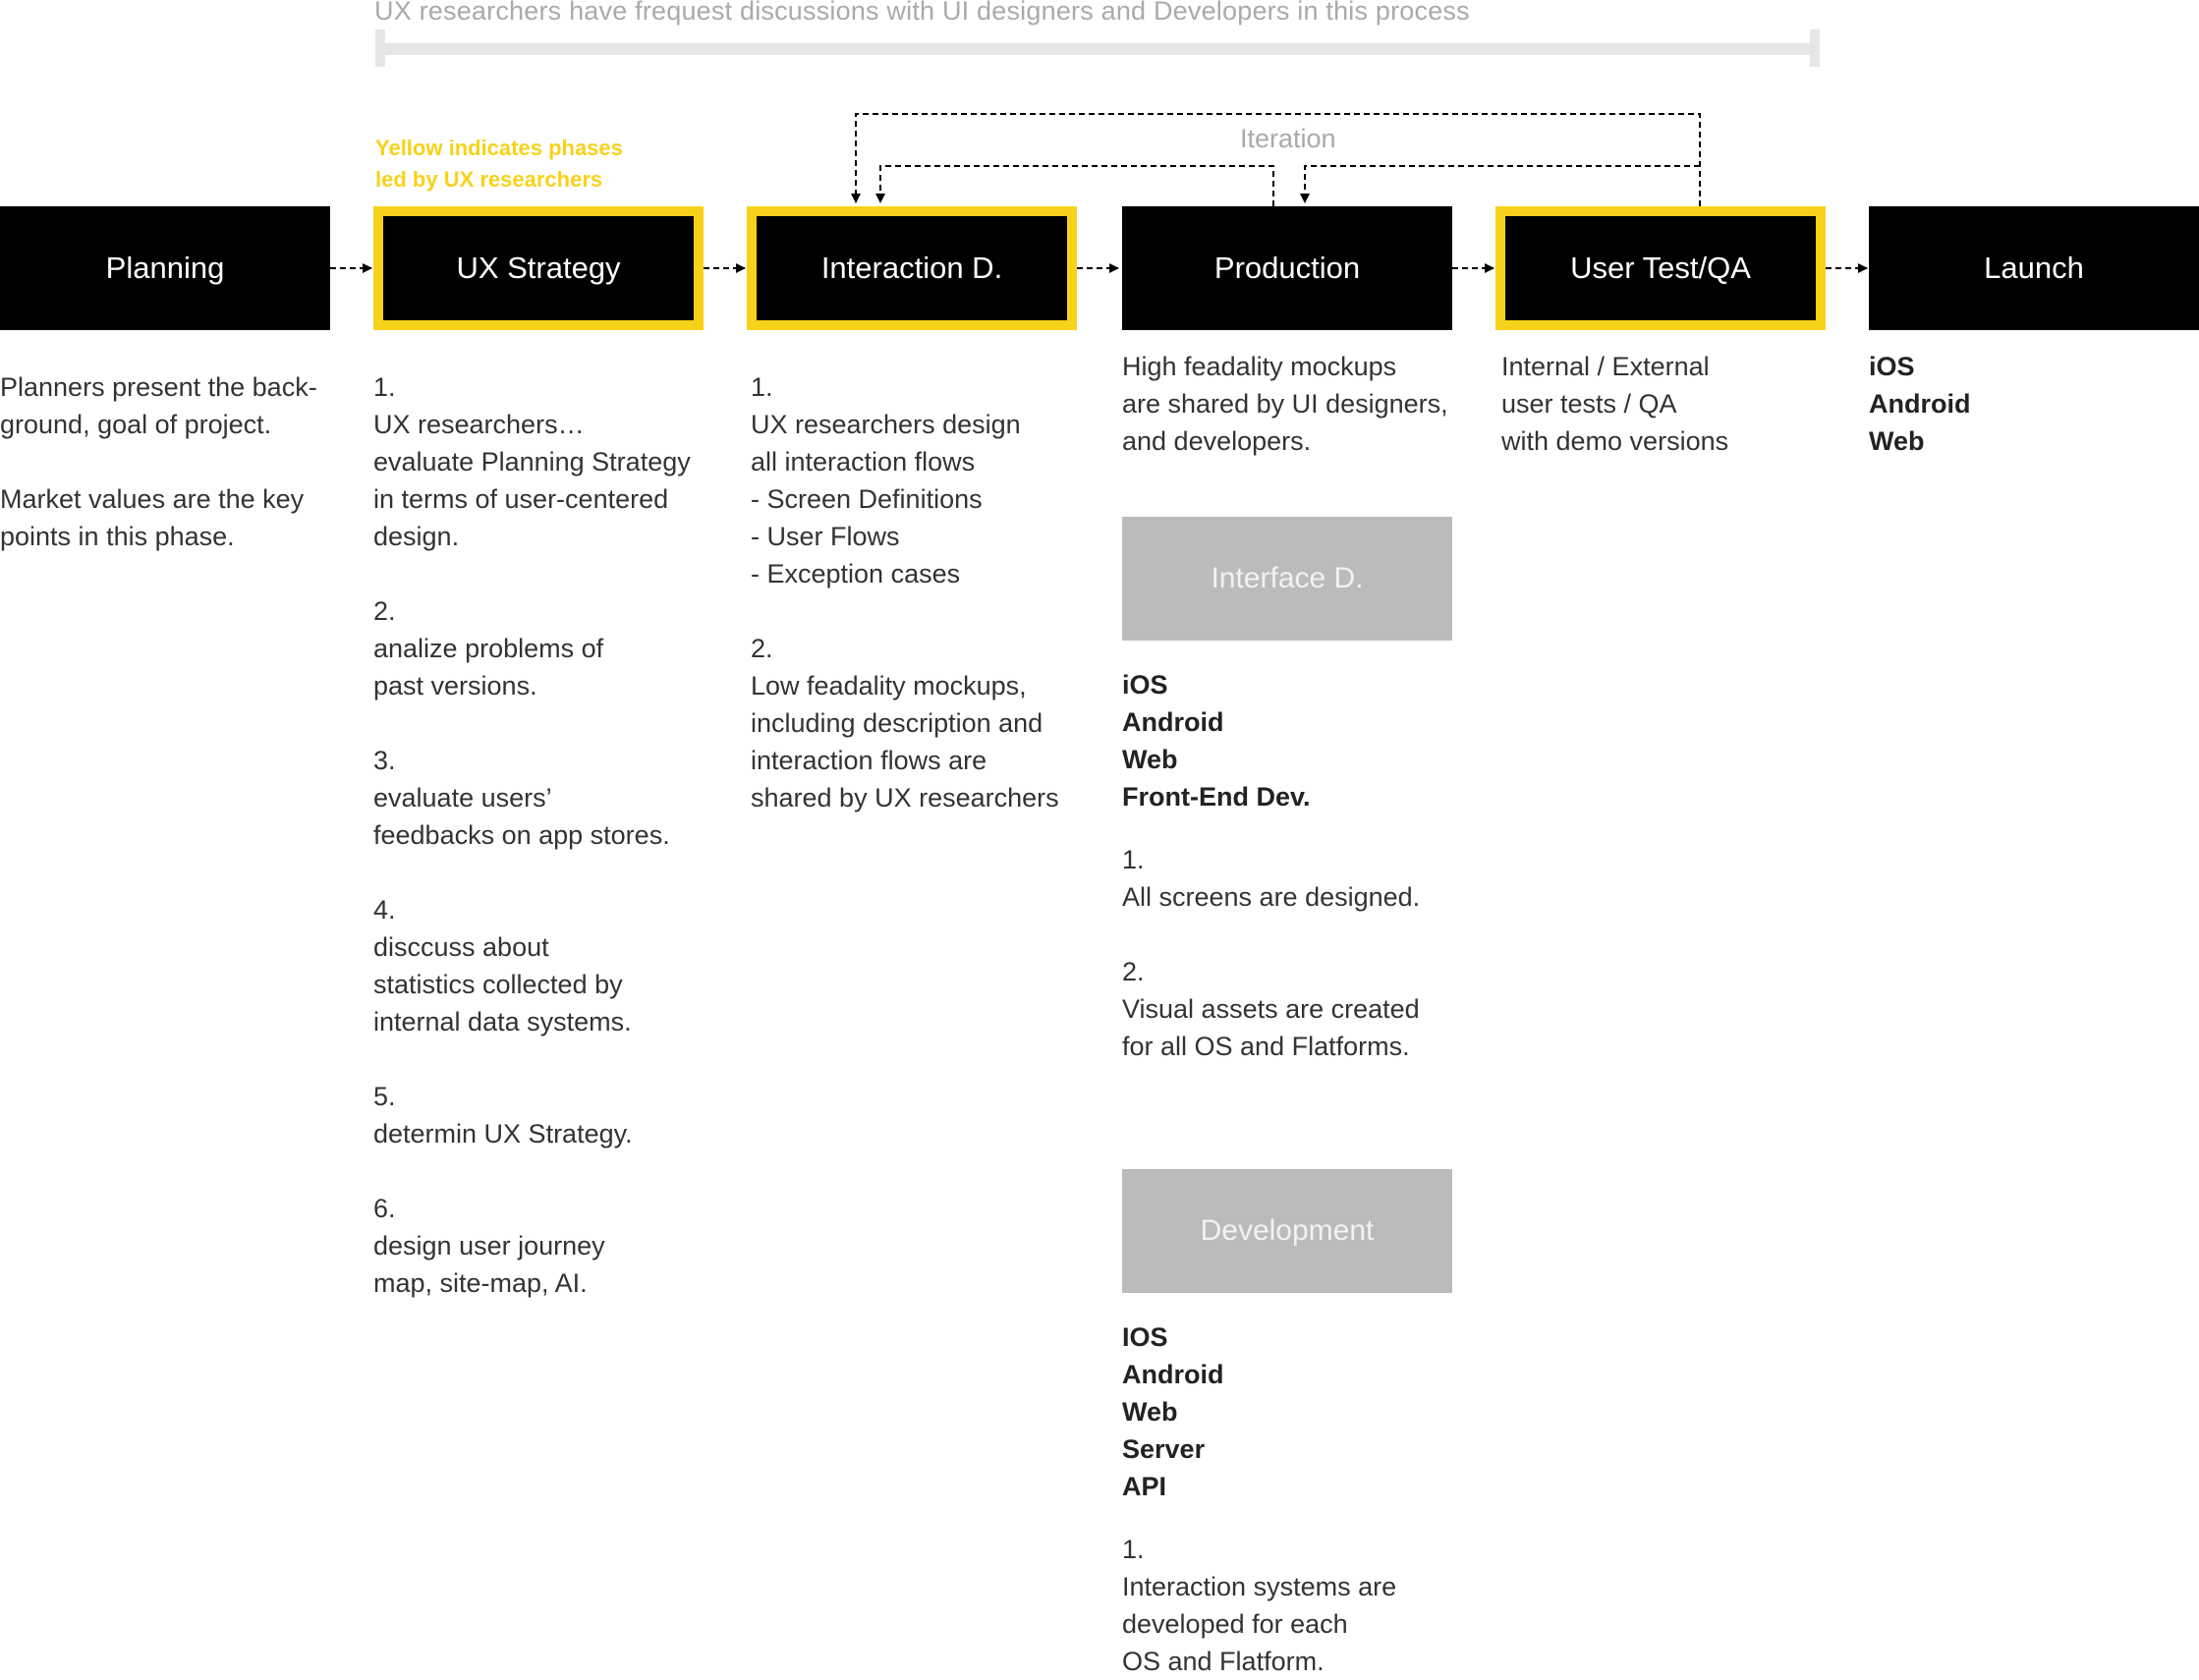  I want to click on phase-label: User Test/QA, so click(1660, 268).